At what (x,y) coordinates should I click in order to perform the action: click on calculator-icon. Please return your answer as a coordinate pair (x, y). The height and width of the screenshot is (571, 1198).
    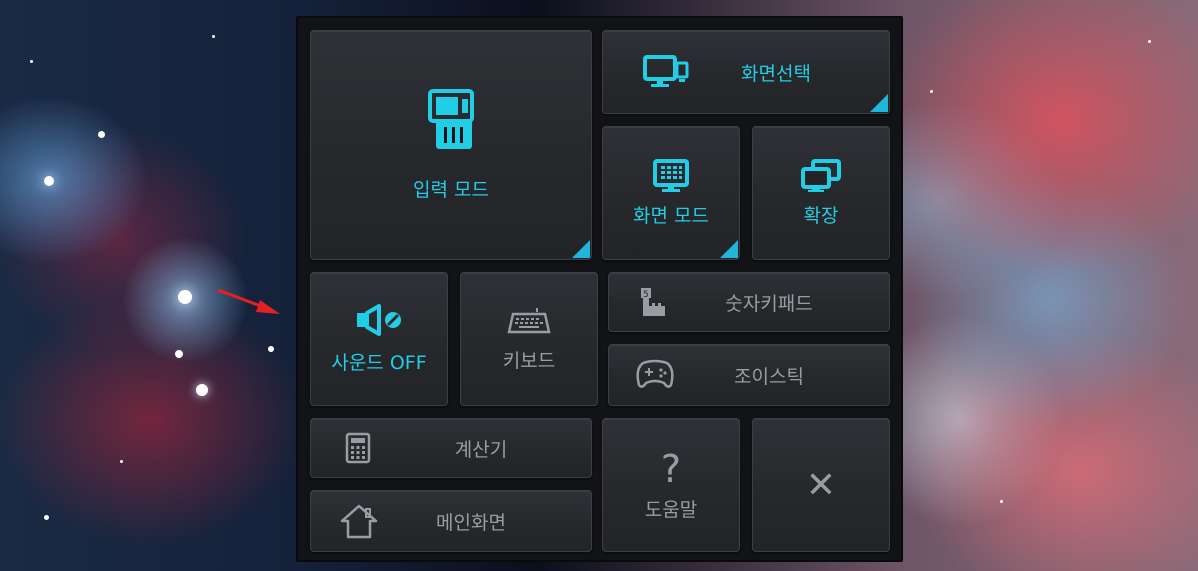
    Looking at the image, I should click on (358, 448).